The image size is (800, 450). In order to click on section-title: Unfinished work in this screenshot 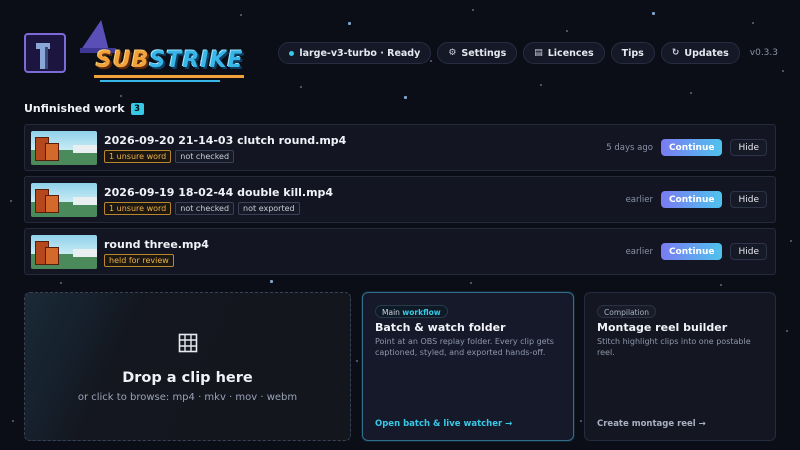, I will do `click(74, 108)`.